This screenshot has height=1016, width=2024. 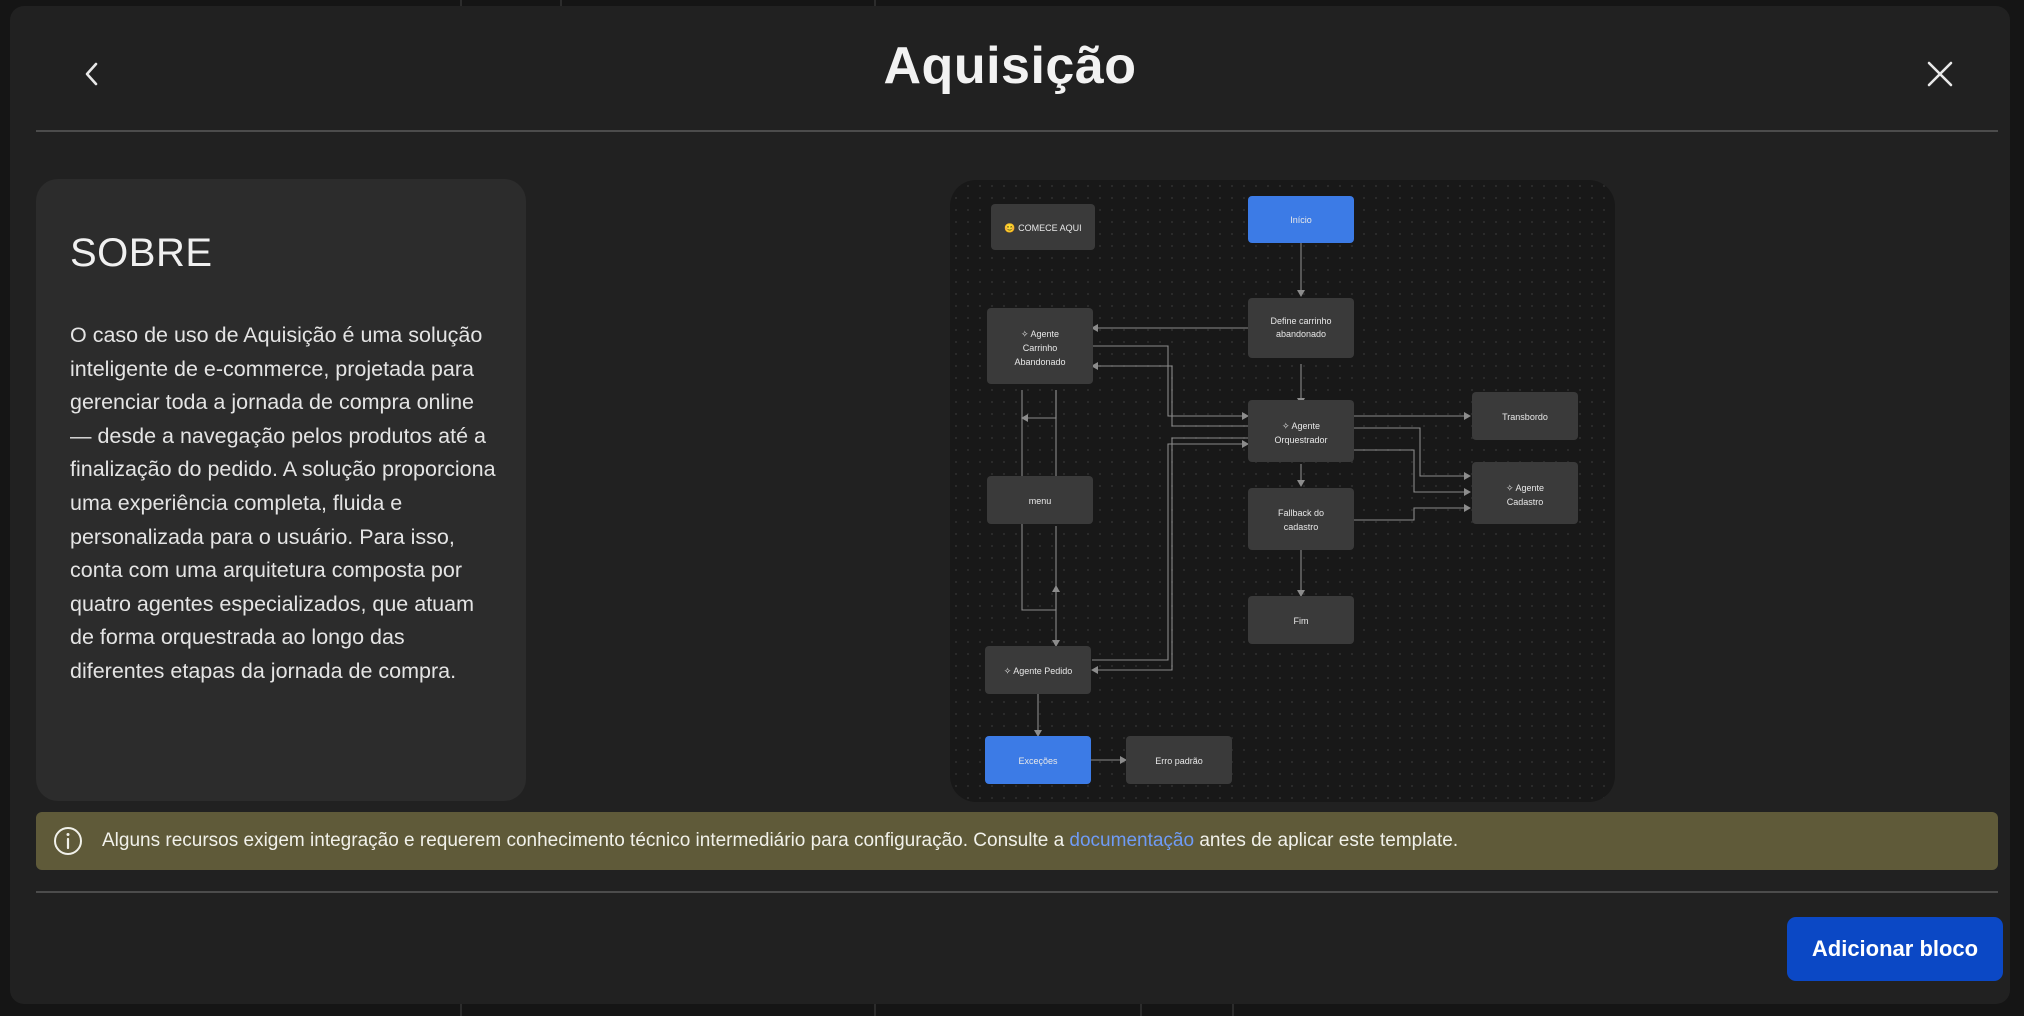 I want to click on flow-node-define, so click(x=1301, y=328).